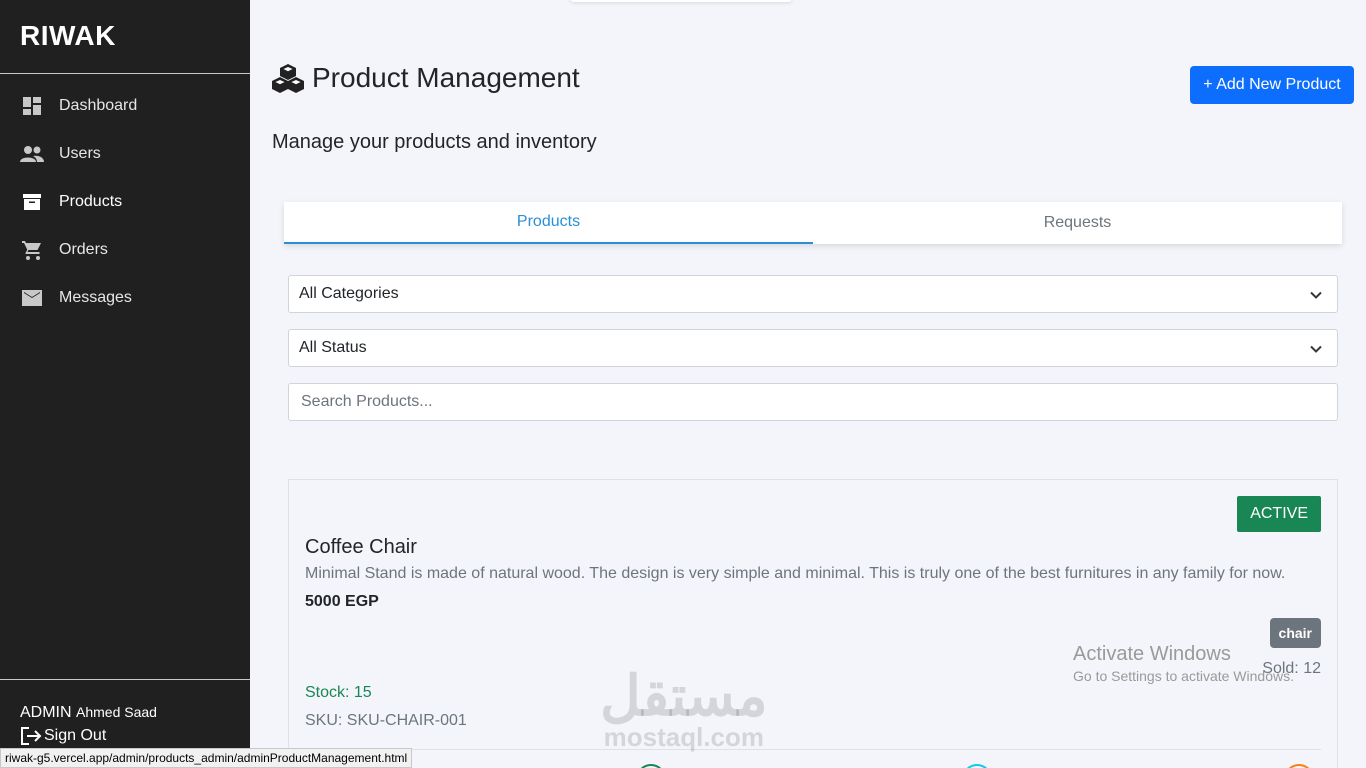 The image size is (1366, 768). I want to click on product-price: 5000 EGP, so click(342, 601).